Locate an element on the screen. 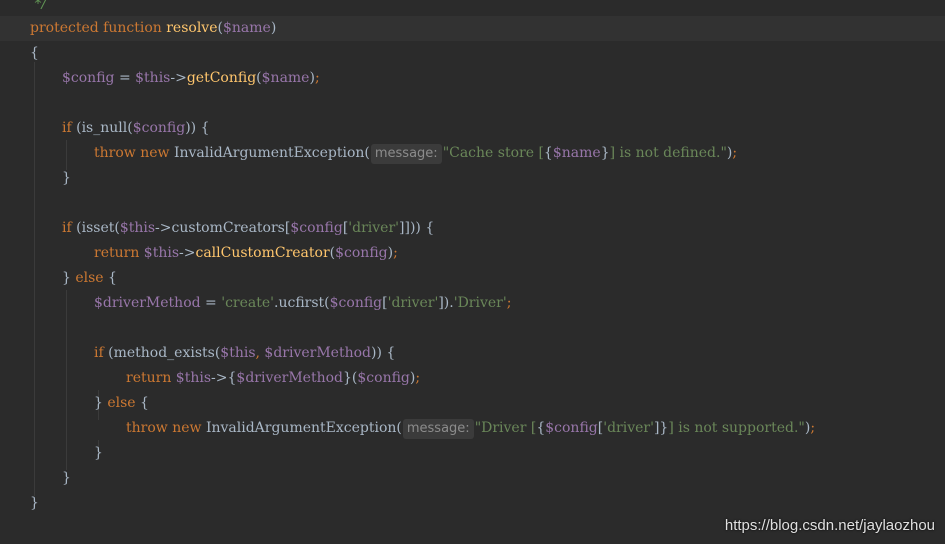 The width and height of the screenshot is (945, 544). interpolation-brace: ]} is located at coordinates (661, 428).